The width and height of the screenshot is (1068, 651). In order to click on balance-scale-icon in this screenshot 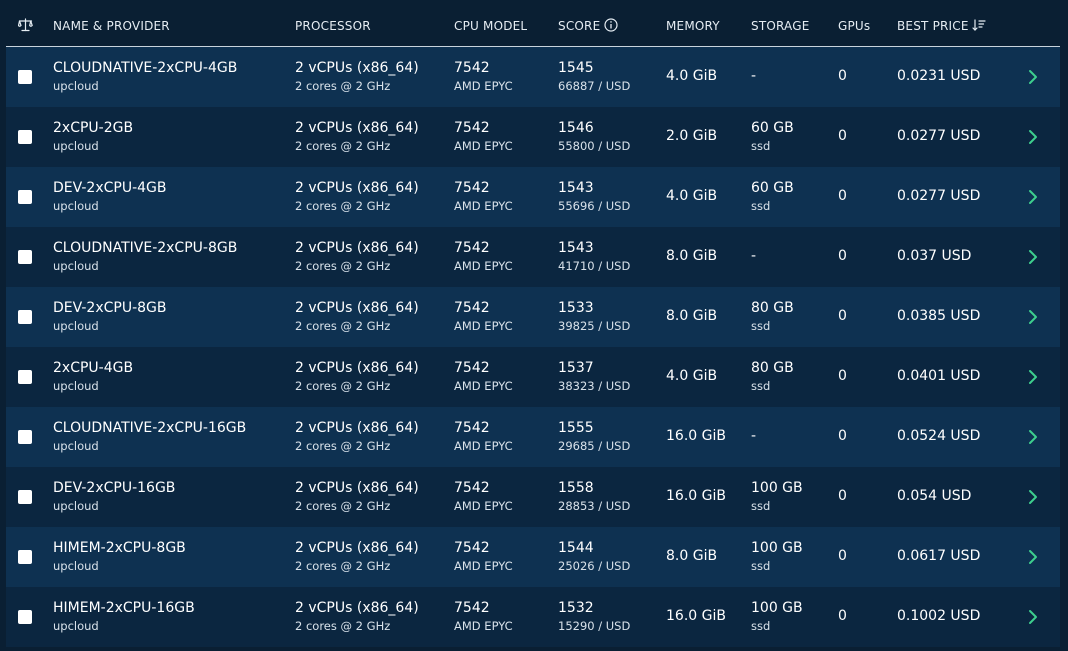, I will do `click(25, 25)`.